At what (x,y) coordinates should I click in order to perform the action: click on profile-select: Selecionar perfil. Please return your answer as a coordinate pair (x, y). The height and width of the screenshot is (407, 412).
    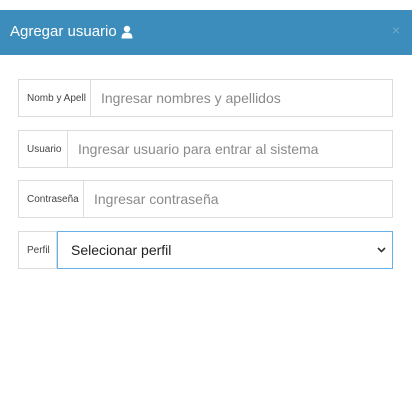
    Looking at the image, I should click on (225, 250).